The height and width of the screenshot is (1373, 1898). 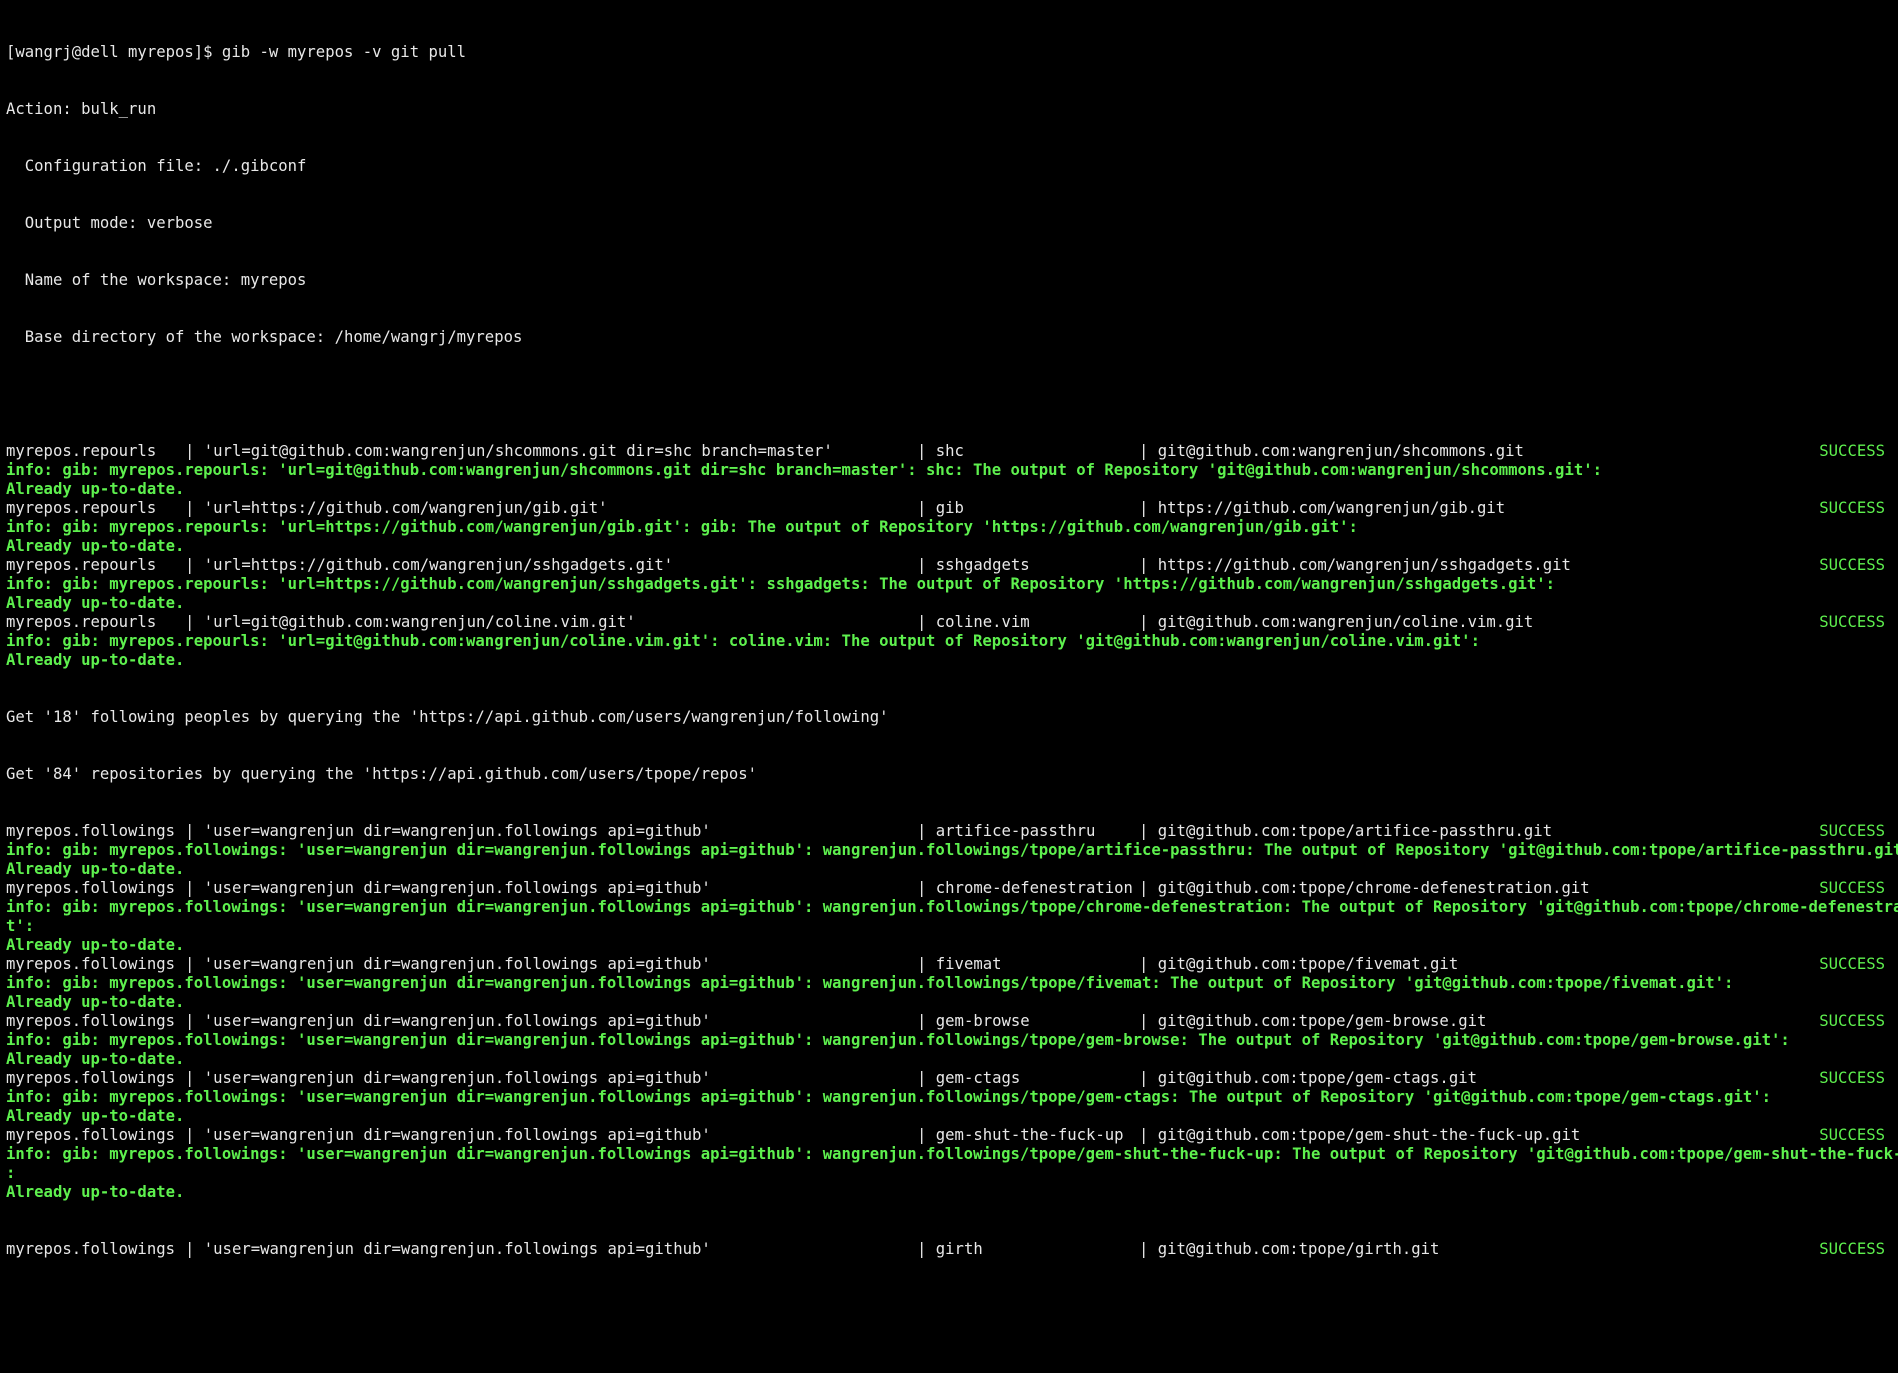 I want to click on repo-name-text: fivemat, so click(x=968, y=964).